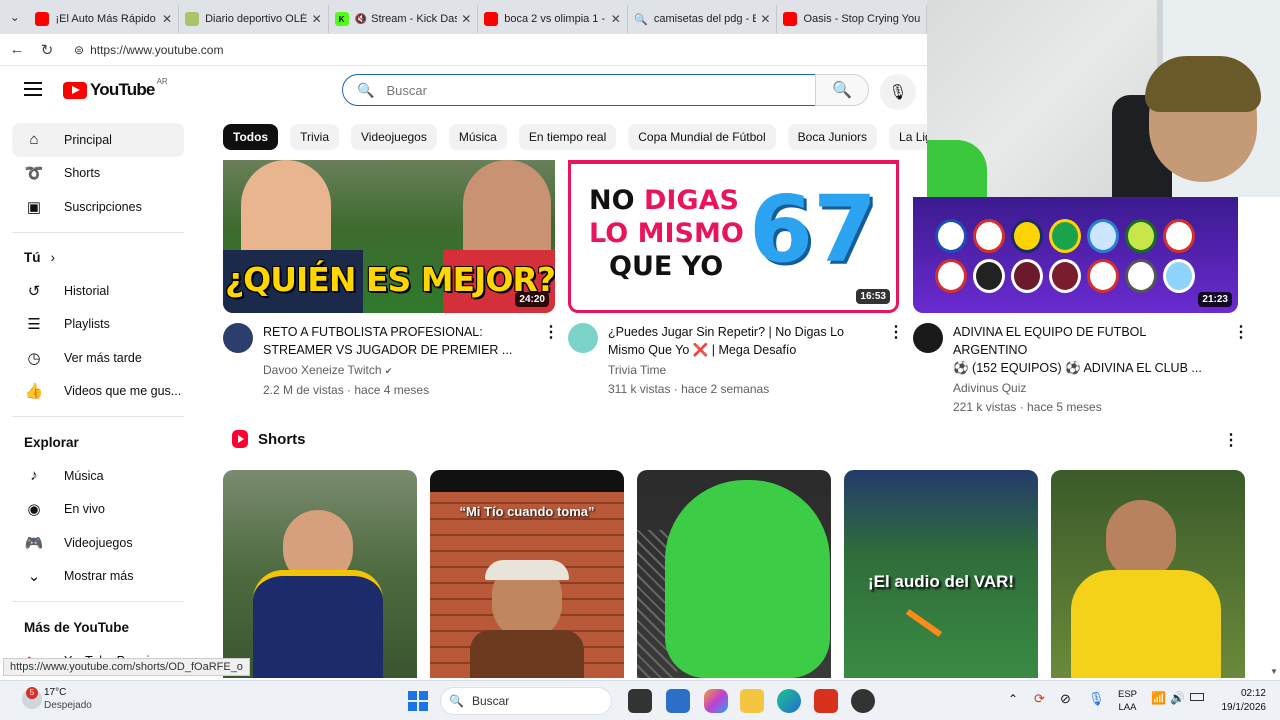  I want to click on browser-tab: 🔍 camisetas del pdg - Bús✕, so click(703, 19).